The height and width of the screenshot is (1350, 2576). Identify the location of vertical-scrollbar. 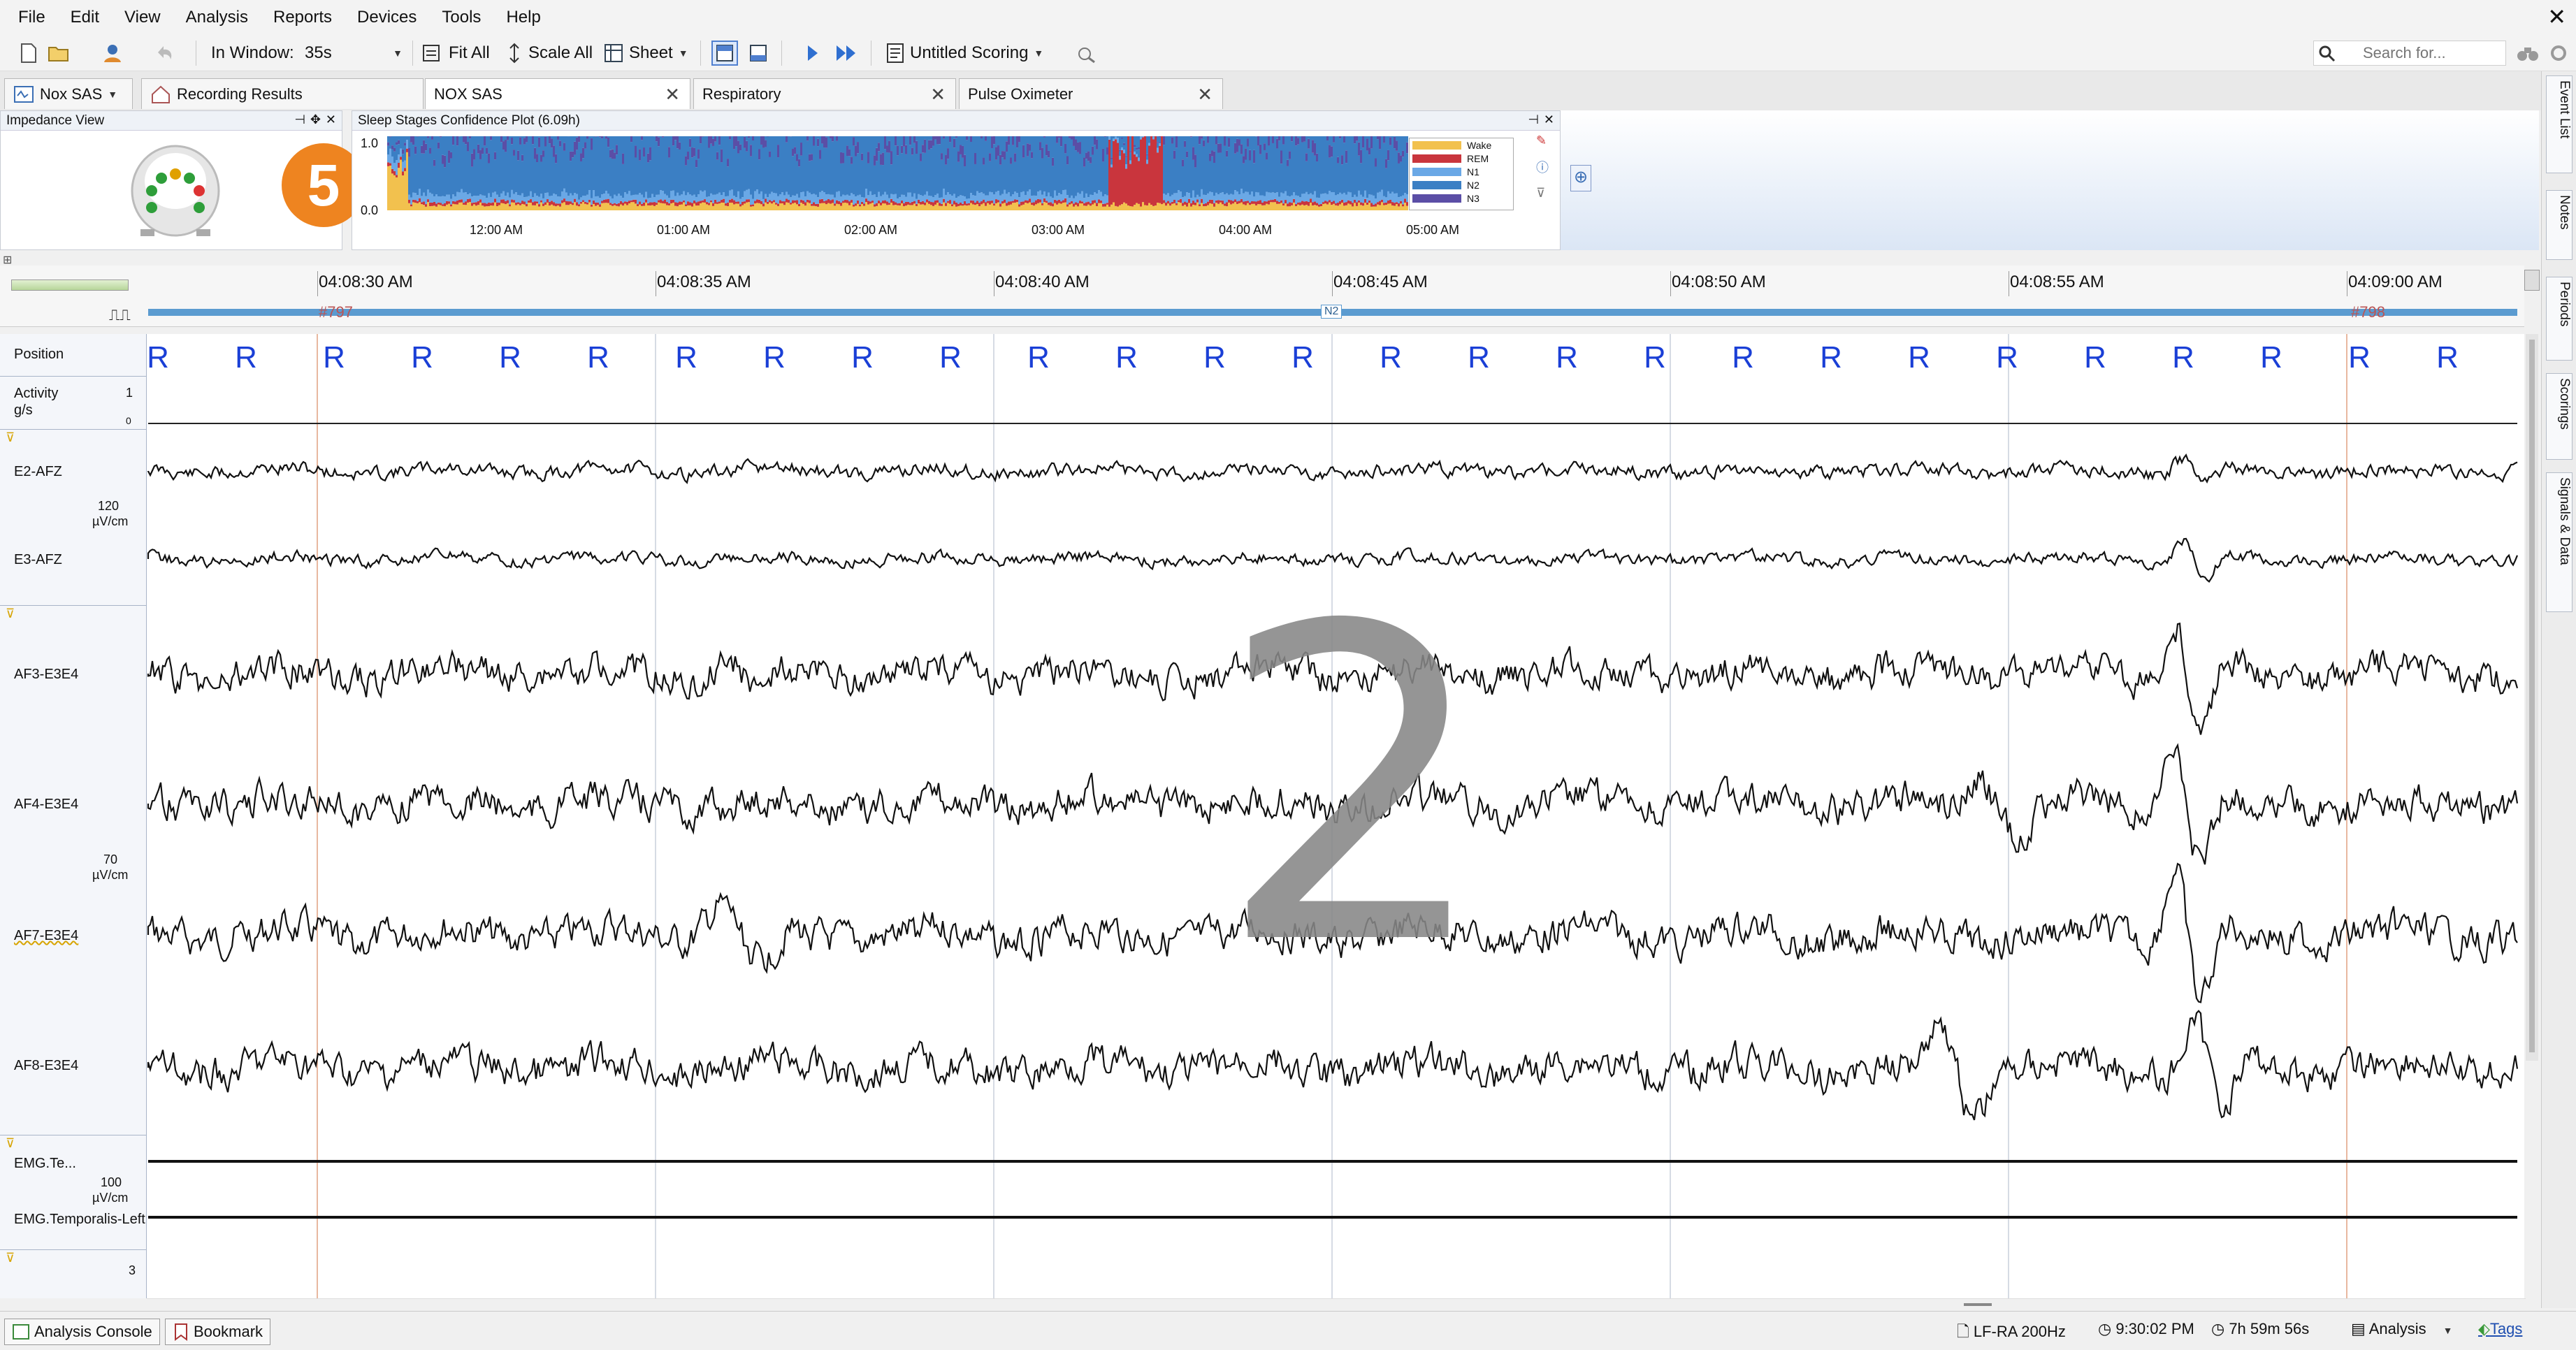
(2532, 697).